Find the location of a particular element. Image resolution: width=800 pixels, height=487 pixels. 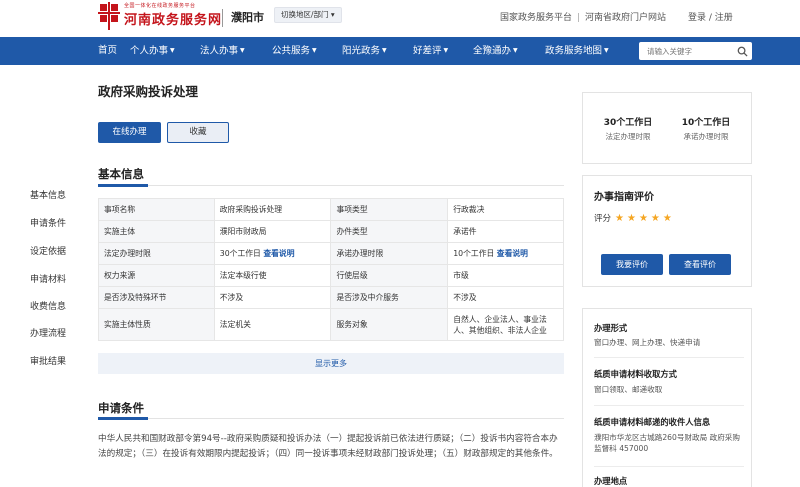

handling-form-text: 窗口办理、网上办理、快递申请 is located at coordinates (647, 342).